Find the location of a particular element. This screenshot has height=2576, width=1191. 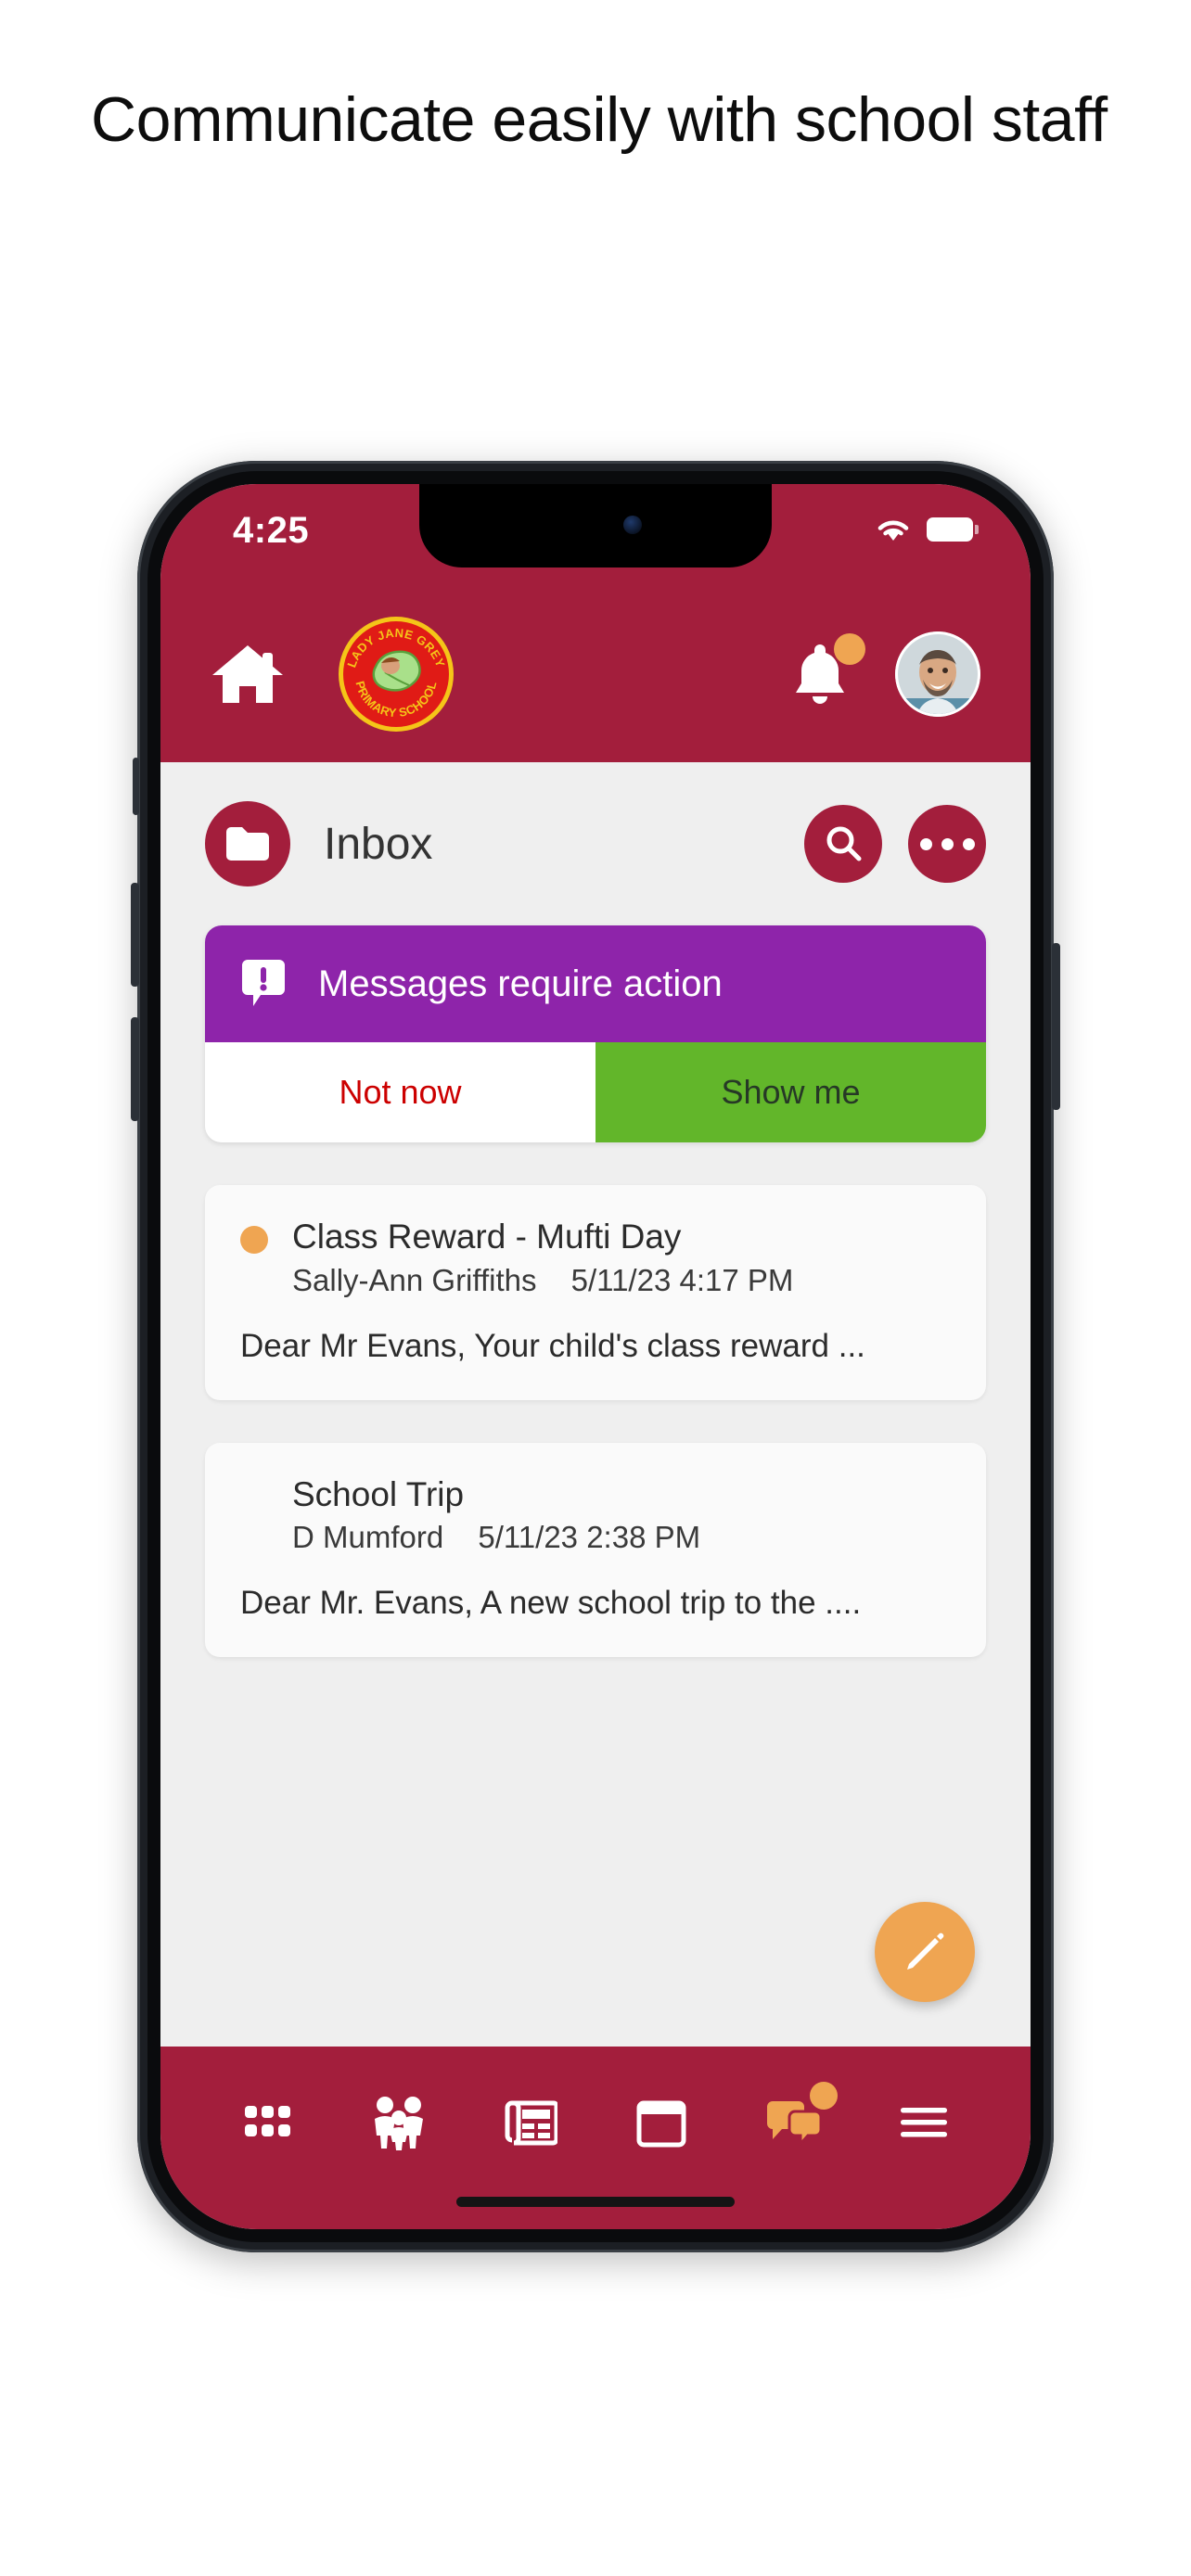

nav-messages is located at coordinates (793, 2123).